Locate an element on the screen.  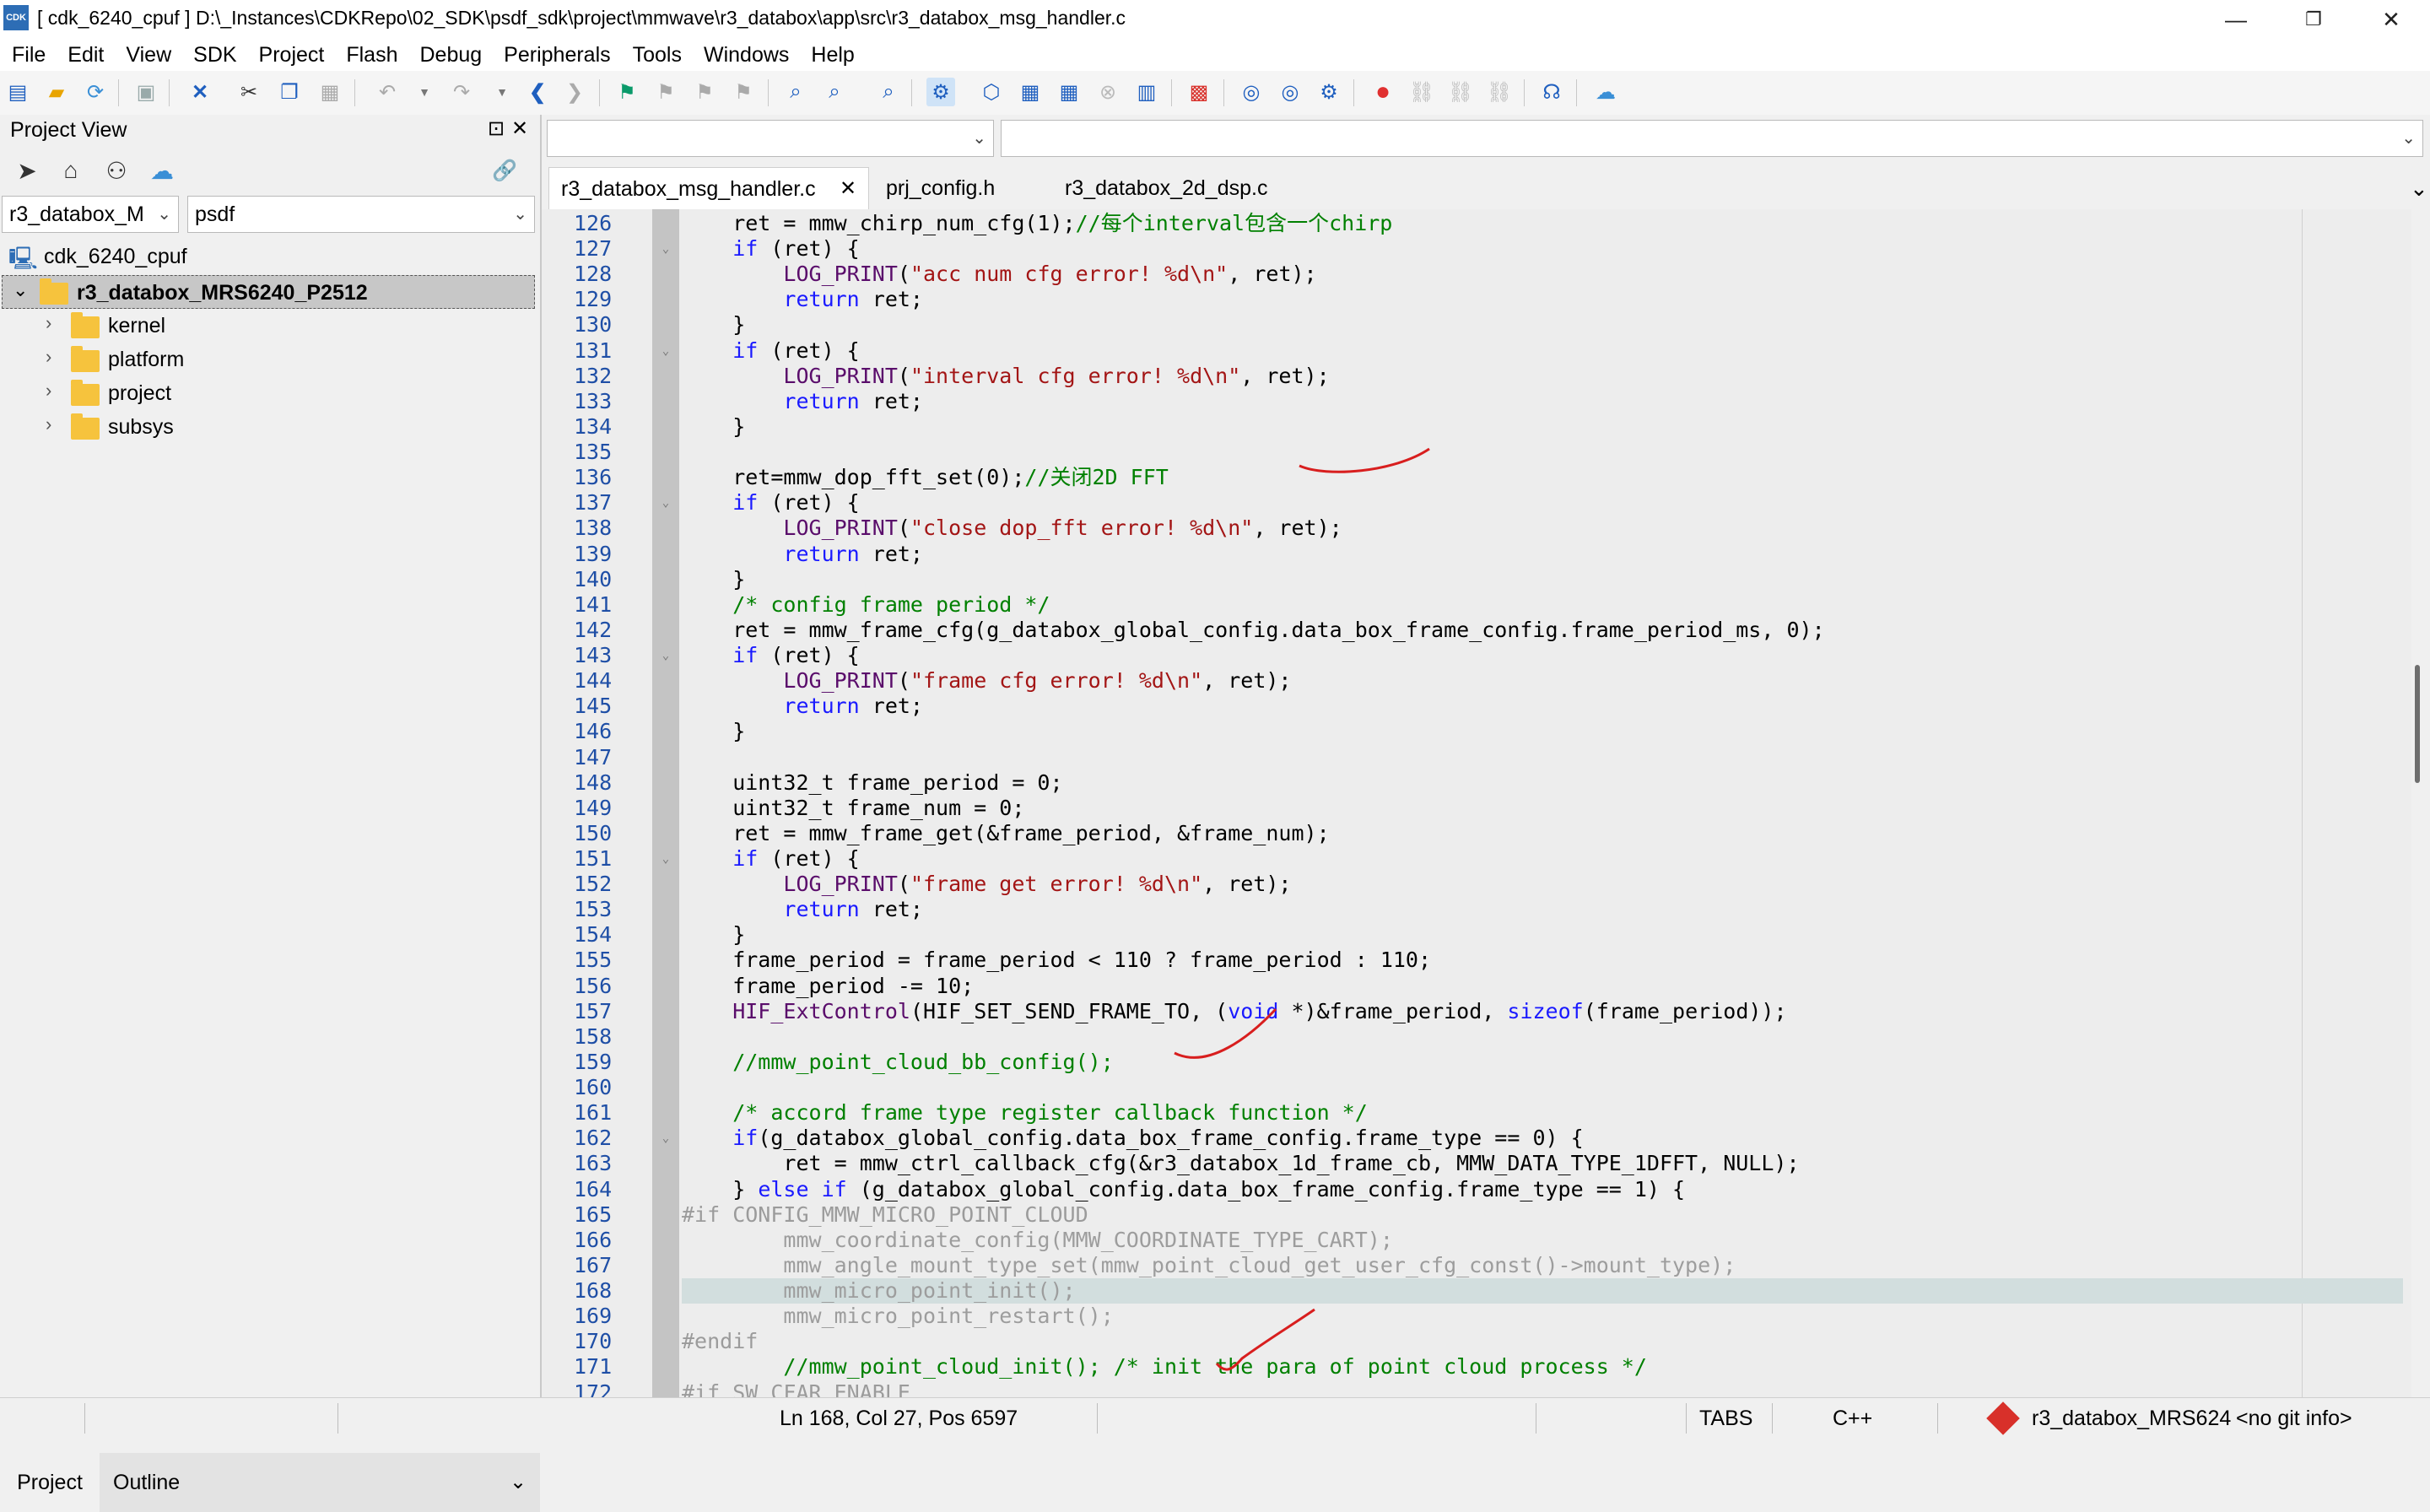
debug-step-icon: ◎ is located at coordinates (1290, 92).